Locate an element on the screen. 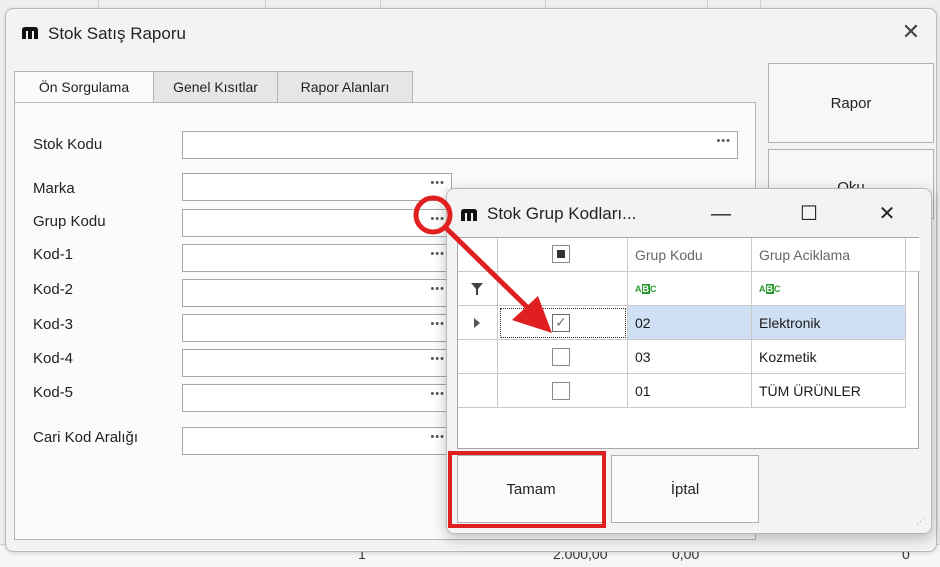  header-filler is located at coordinates (913, 255).